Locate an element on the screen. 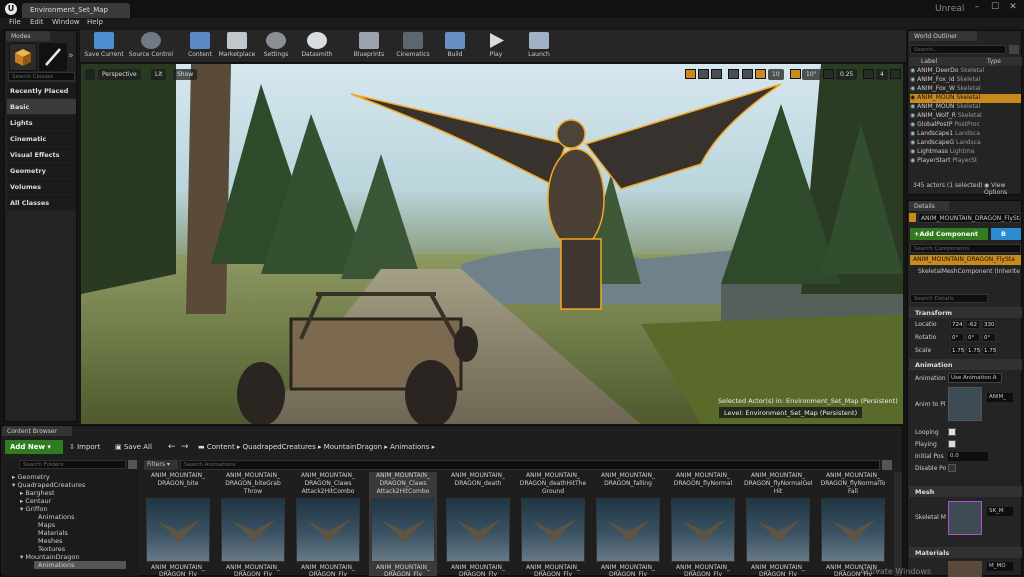  datasmith-button: Datasmith is located at coordinates (317, 46).